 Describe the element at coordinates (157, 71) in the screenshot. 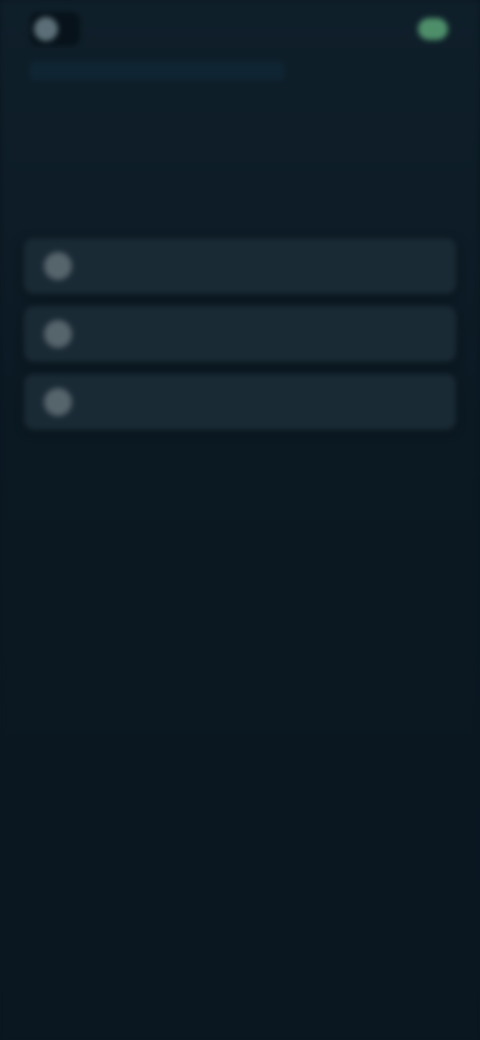

I see `notice-banner` at that location.